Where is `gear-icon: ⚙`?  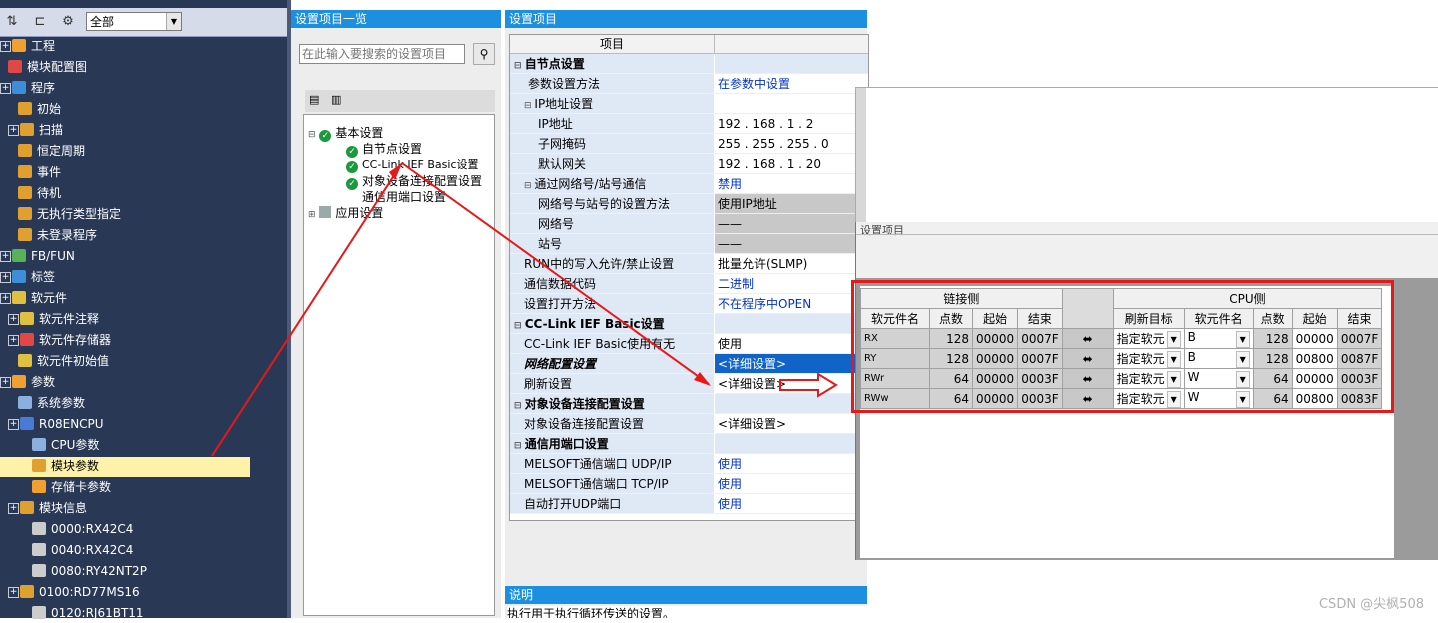
gear-icon: ⚙ is located at coordinates (68, 22).